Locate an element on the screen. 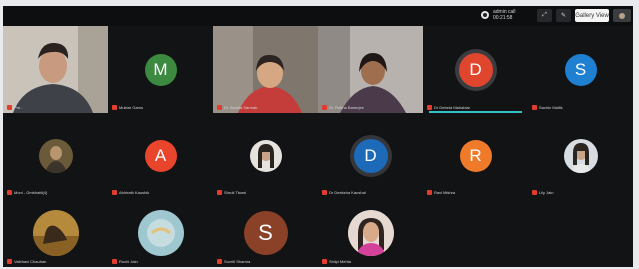 The width and height of the screenshot is (639, 269). participant-tile: Pre.. is located at coordinates (55, 69).